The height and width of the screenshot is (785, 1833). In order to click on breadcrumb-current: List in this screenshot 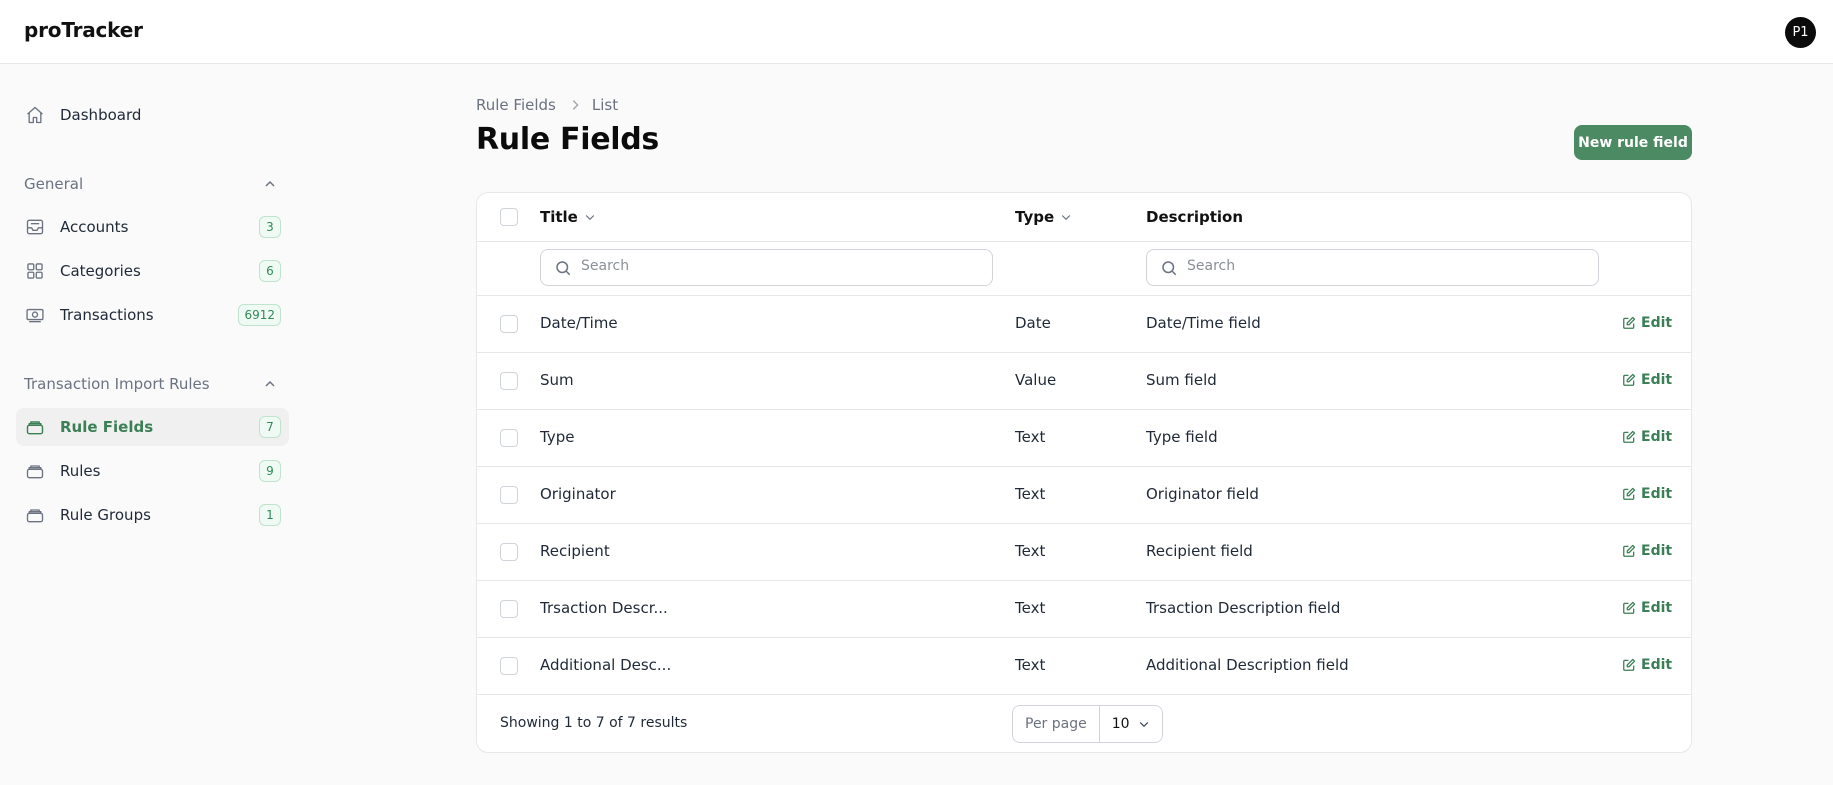, I will do `click(605, 105)`.